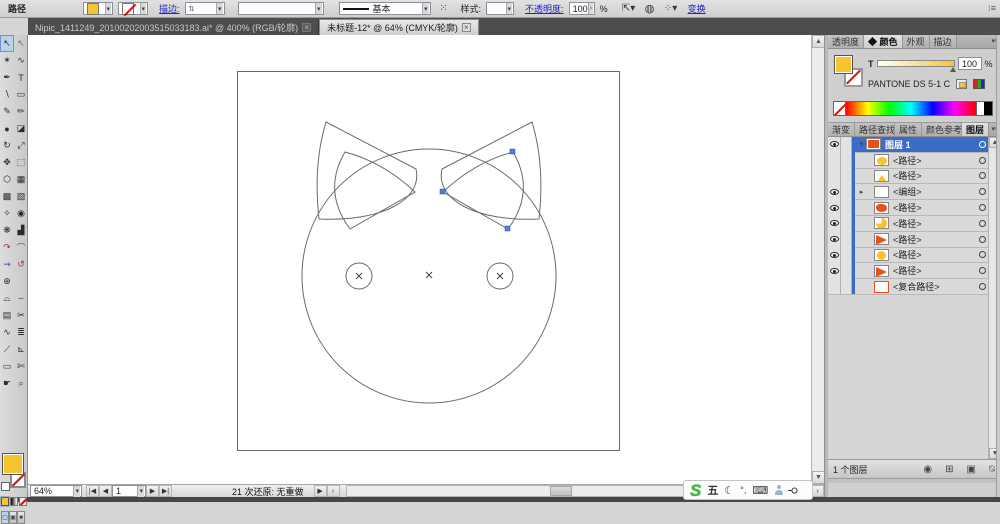  What do you see at coordinates (840, 108) in the screenshot?
I see `spectrum-none-swatch` at bounding box center [840, 108].